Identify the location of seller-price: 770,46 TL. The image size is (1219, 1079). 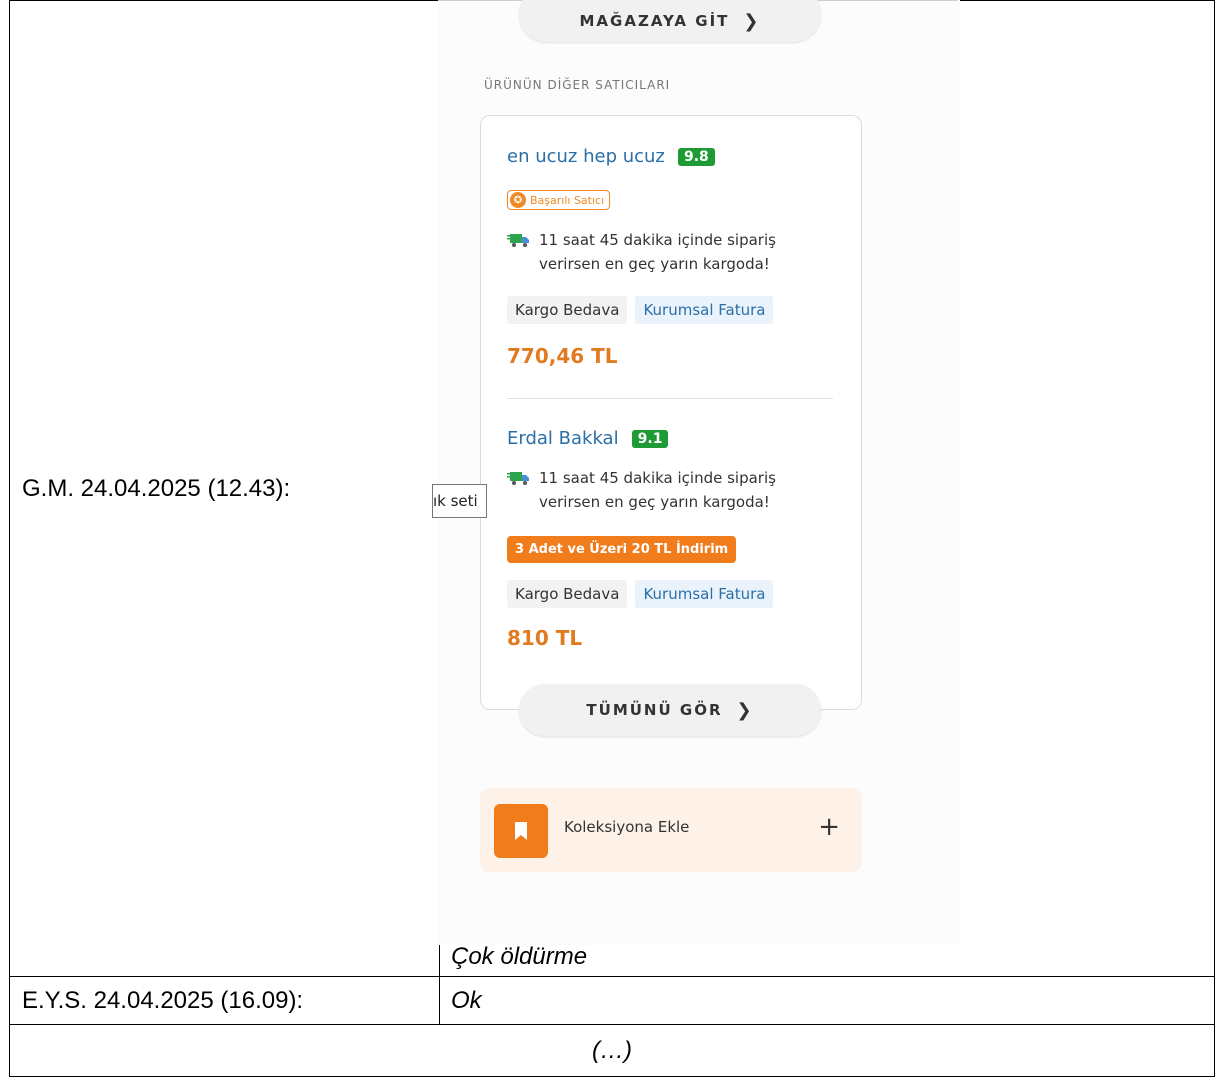
(562, 356).